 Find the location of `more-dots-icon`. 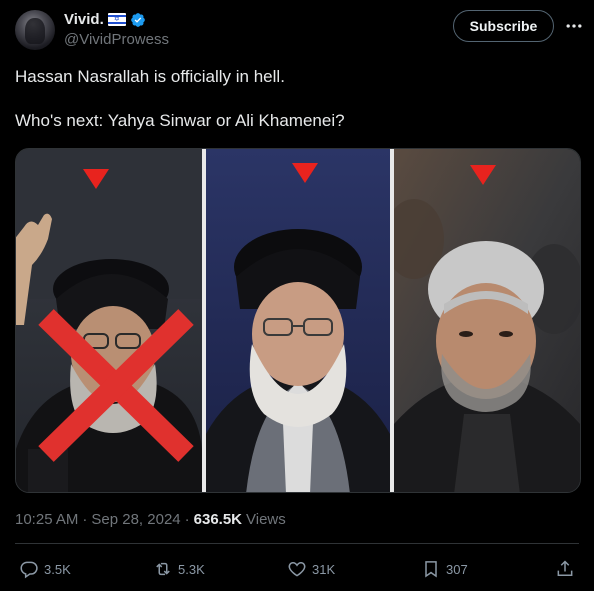

more-dots-icon is located at coordinates (574, 26).